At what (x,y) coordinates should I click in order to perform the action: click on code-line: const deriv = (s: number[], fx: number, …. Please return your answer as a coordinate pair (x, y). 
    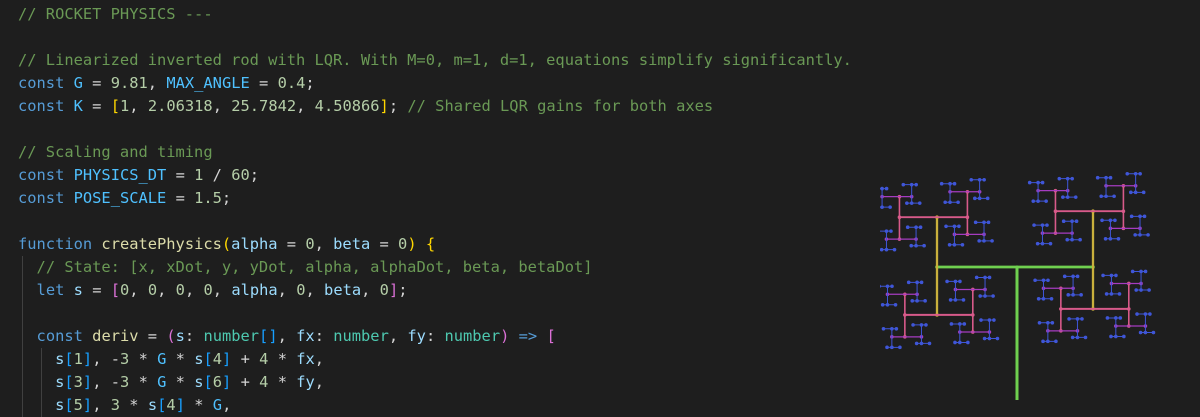
    Looking at the image, I should click on (435, 336).